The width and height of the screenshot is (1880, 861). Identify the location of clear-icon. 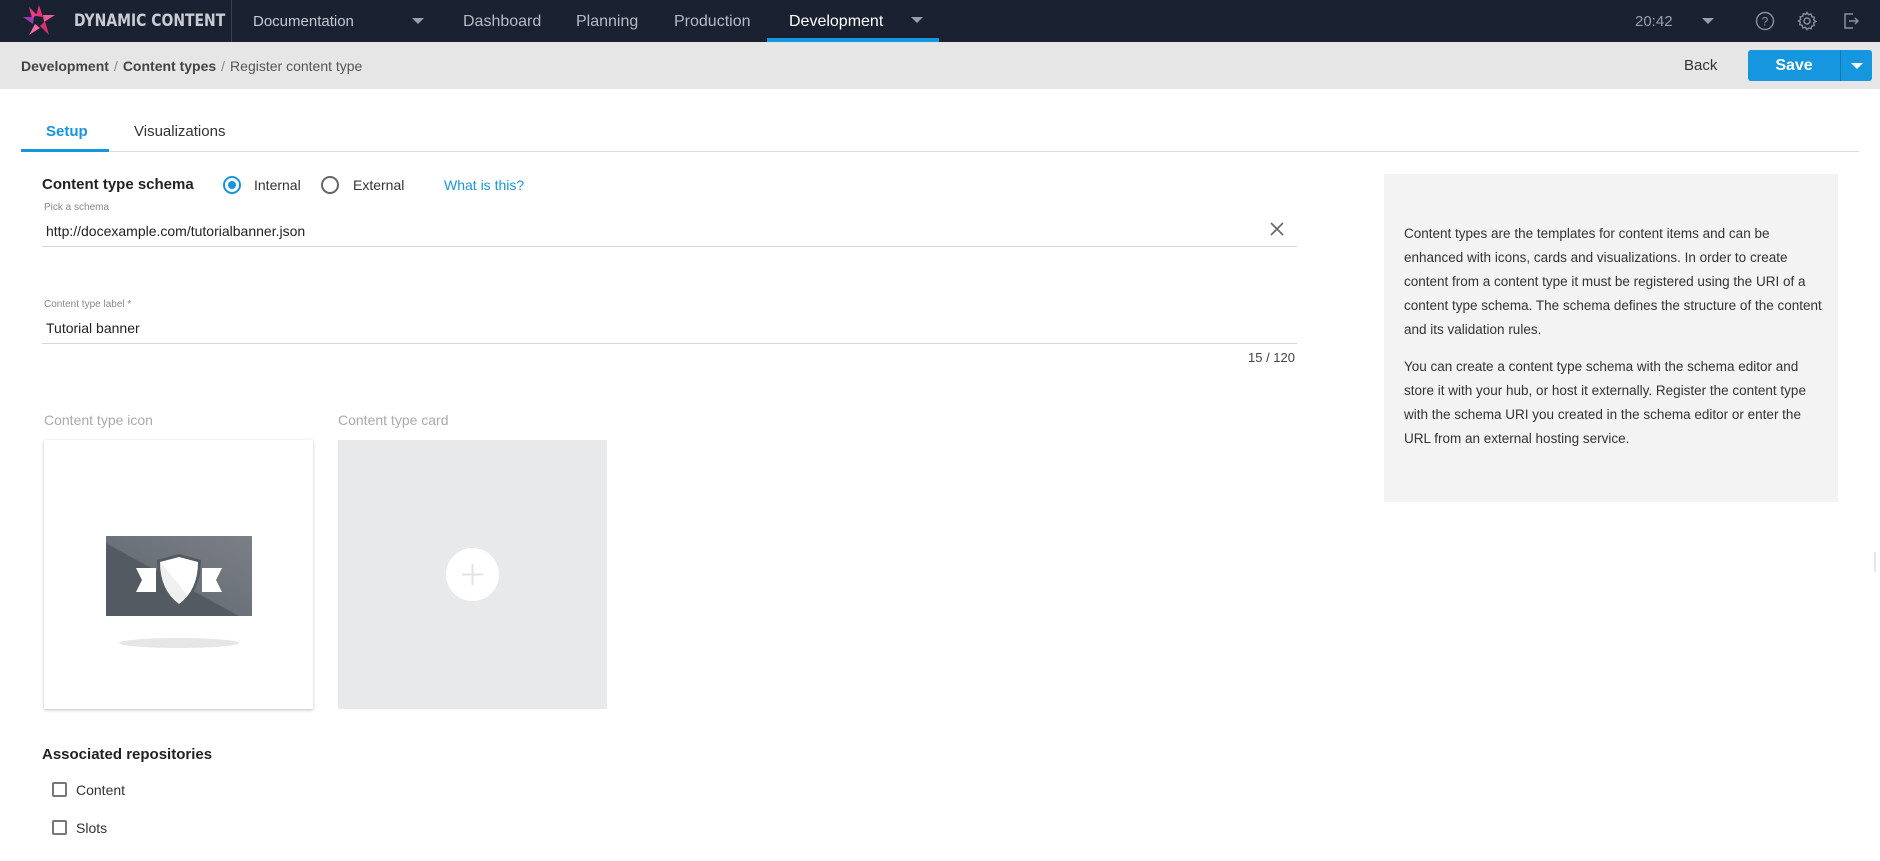
(1277, 229).